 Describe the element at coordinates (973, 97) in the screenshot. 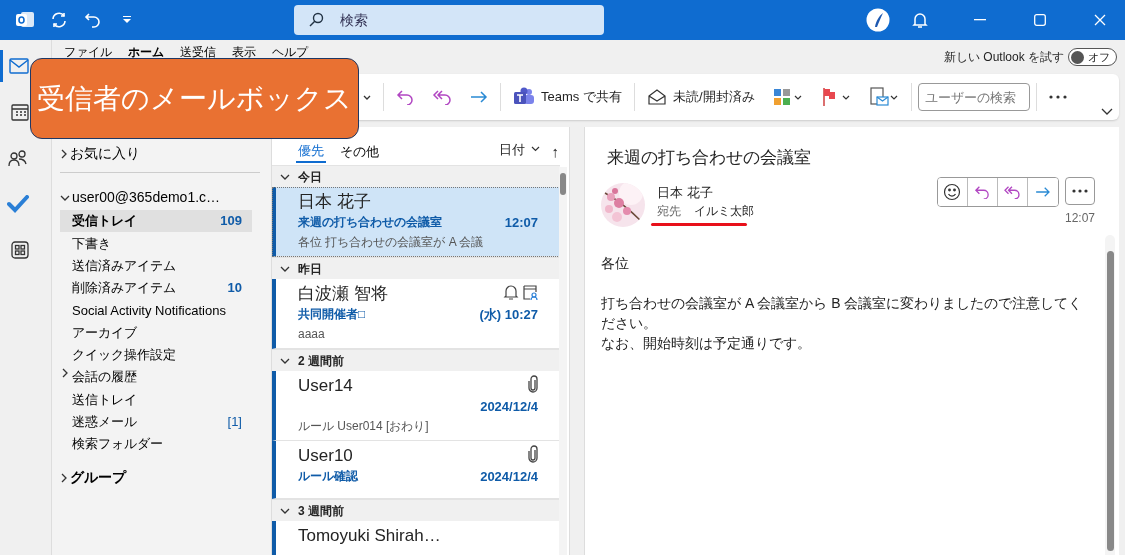

I see `people-search-field: ユーザーの検索` at that location.